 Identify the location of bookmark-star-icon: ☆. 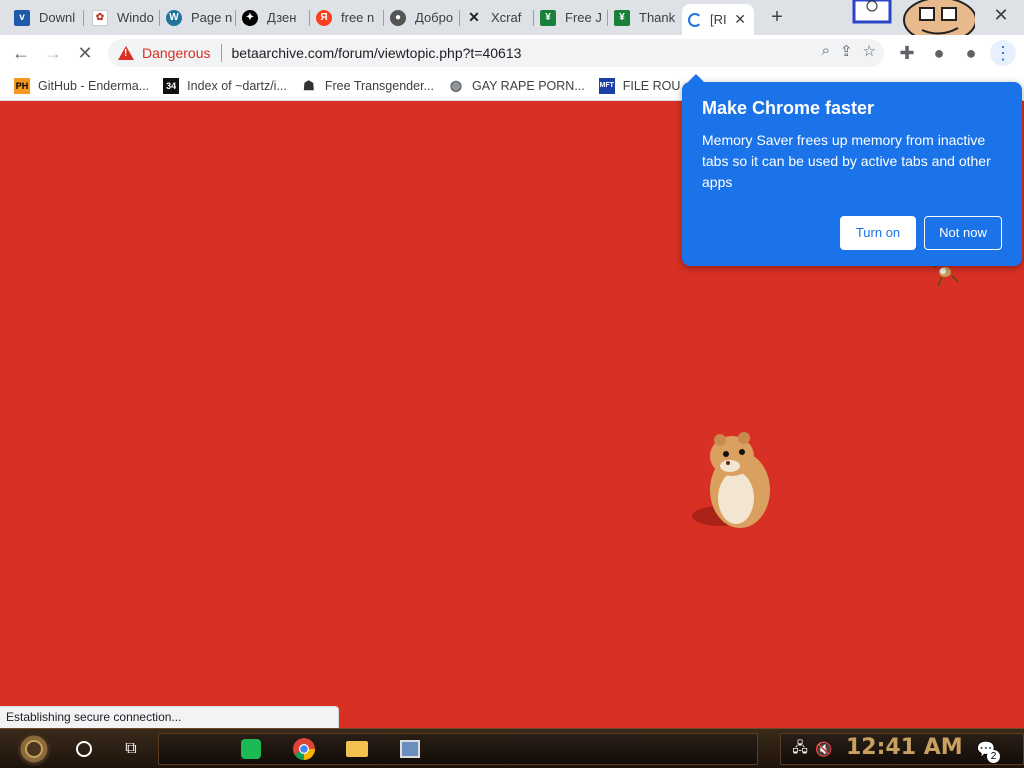
(869, 51).